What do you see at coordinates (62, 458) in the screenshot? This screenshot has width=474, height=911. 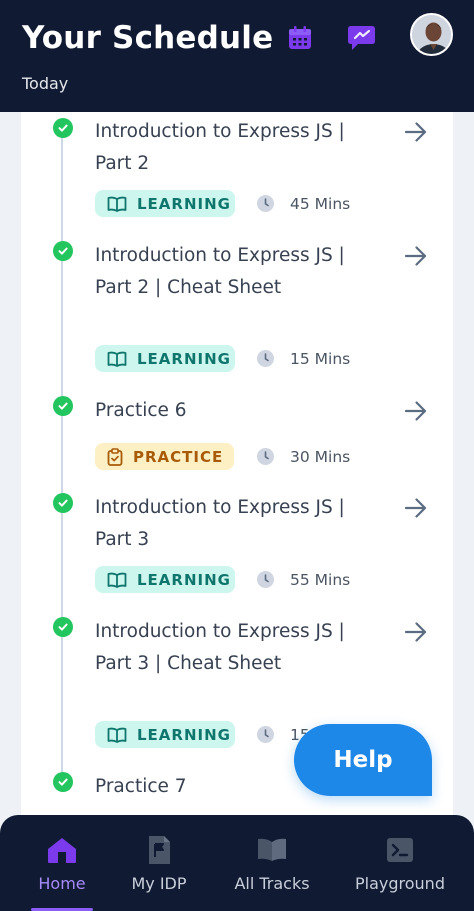 I see `timeline-line` at bounding box center [62, 458].